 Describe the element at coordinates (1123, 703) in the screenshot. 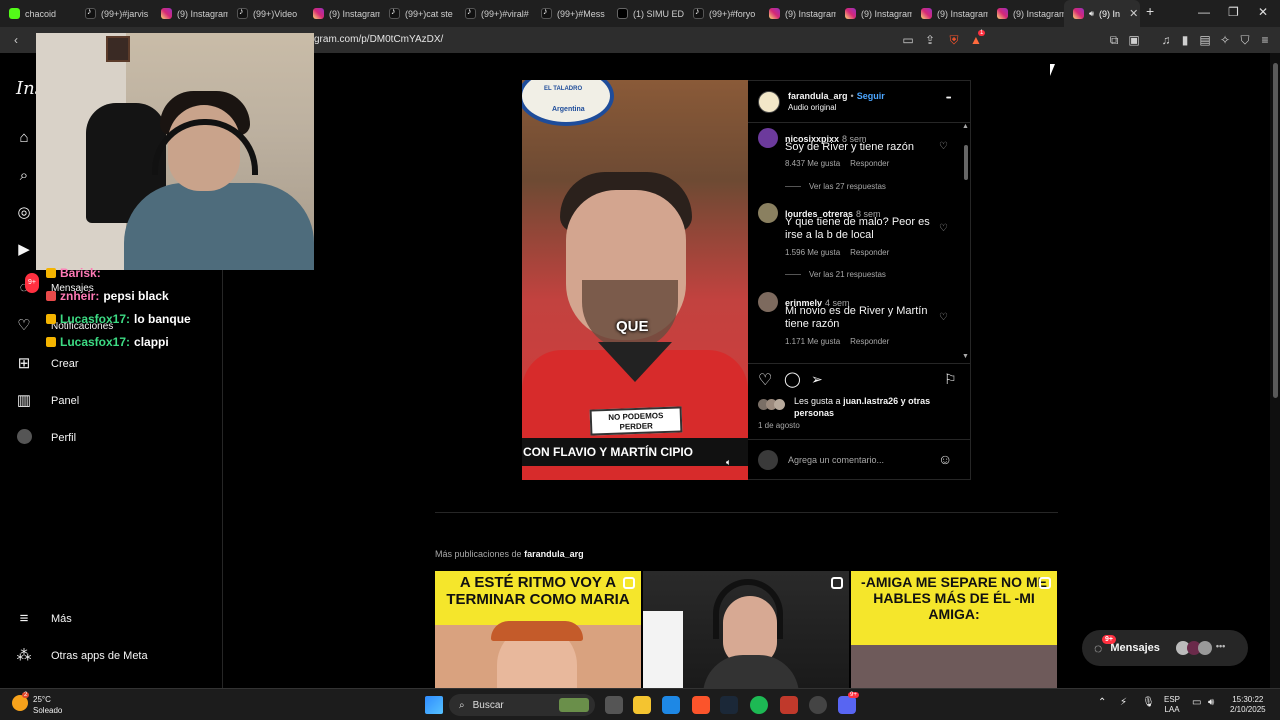

I see `network-icon: ⚡︎` at that location.